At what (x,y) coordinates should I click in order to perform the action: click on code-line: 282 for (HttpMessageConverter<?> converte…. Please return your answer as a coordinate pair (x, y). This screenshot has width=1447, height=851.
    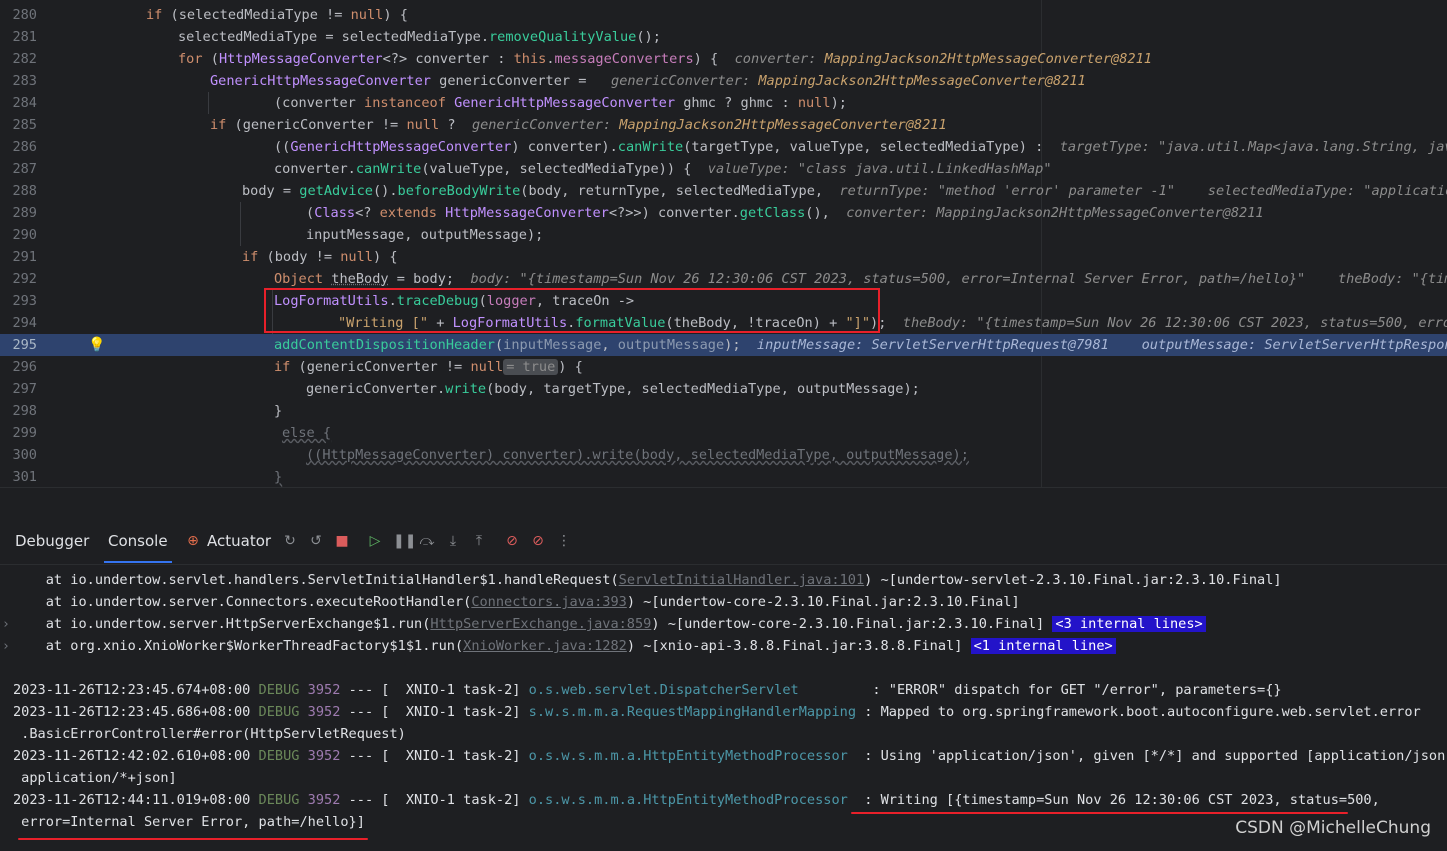
    Looking at the image, I should click on (723, 59).